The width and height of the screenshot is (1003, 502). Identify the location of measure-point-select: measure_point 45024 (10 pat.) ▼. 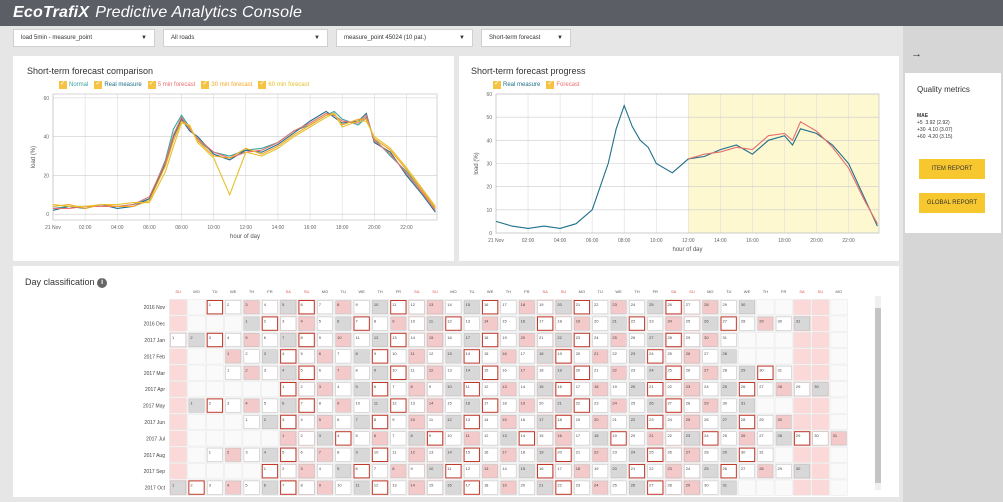
(404, 38).